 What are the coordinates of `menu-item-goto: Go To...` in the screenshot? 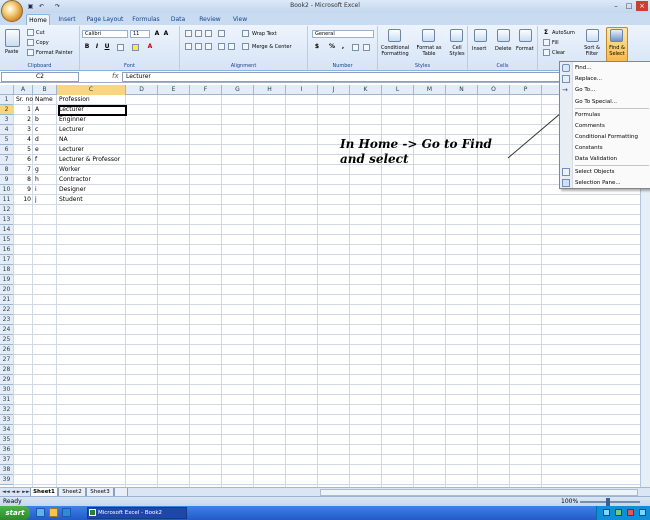 It's located at (585, 90).